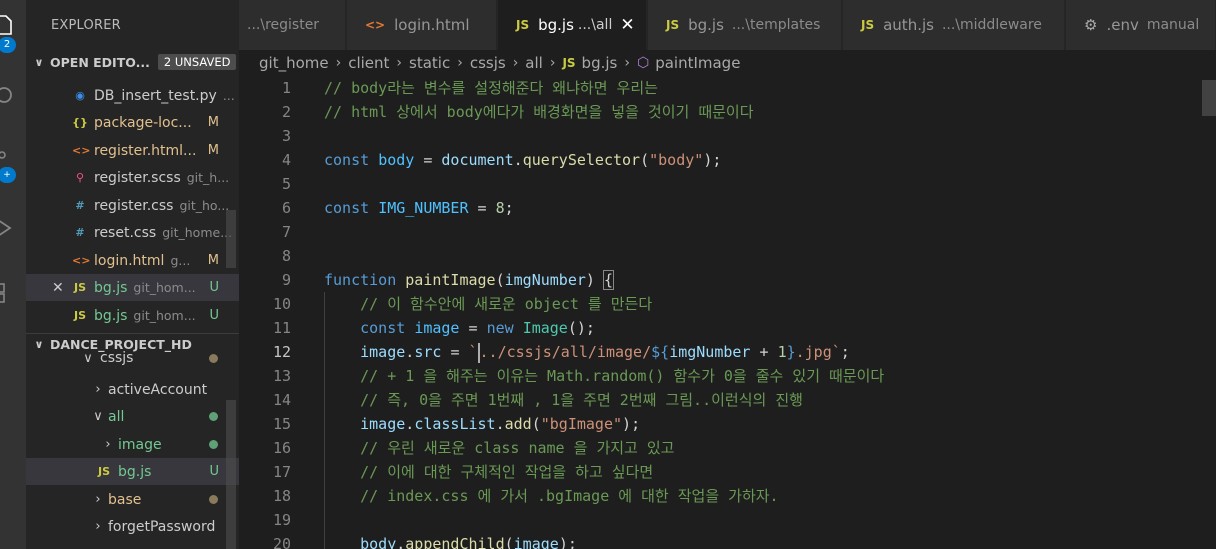  Describe the element at coordinates (469, 280) in the screenshot. I see `code-text: function paintImage(imgNumber) {` at that location.